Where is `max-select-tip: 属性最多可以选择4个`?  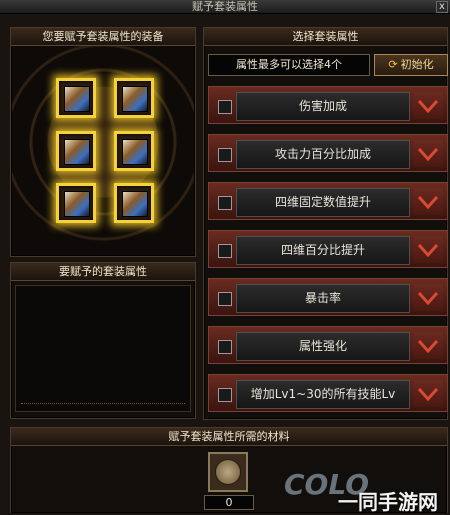 max-select-tip: 属性最多可以选择4个 is located at coordinates (289, 65).